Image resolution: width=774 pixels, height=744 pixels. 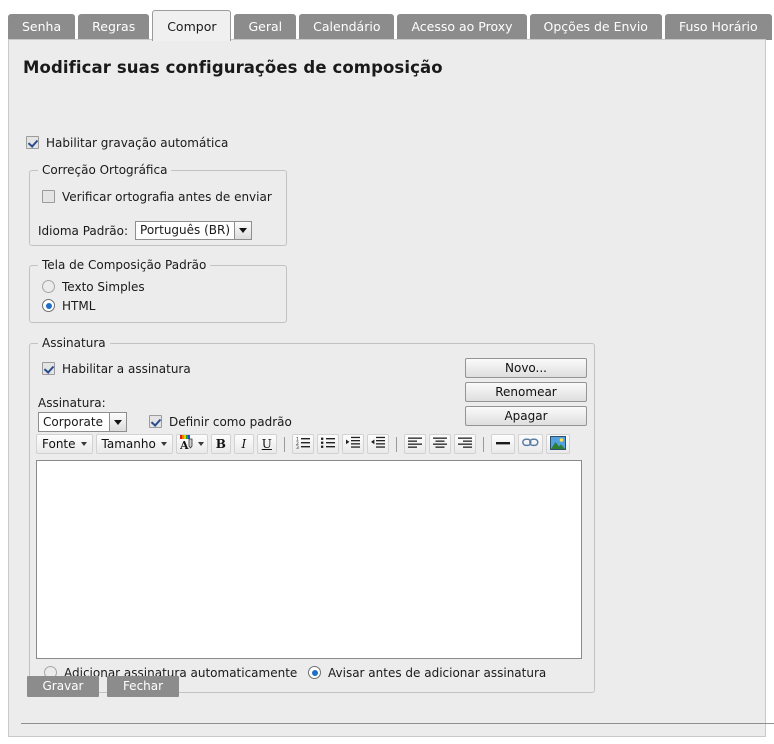 What do you see at coordinates (595, 27) in the screenshot?
I see `tab-opcoes-de-envio: Opções de Envio` at bounding box center [595, 27].